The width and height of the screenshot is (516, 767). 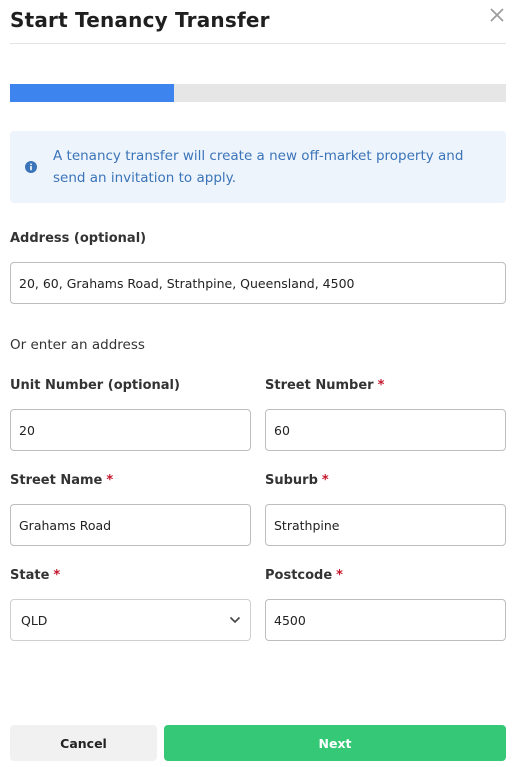 I want to click on next-button: Next, so click(x=335, y=743).